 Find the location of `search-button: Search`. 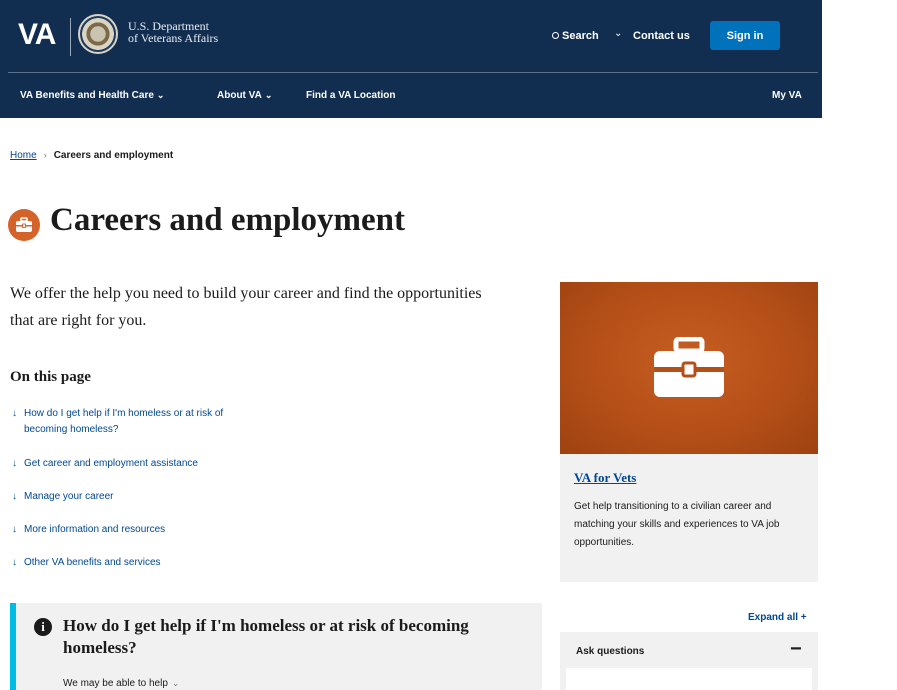

search-button: Search is located at coordinates (575, 36).